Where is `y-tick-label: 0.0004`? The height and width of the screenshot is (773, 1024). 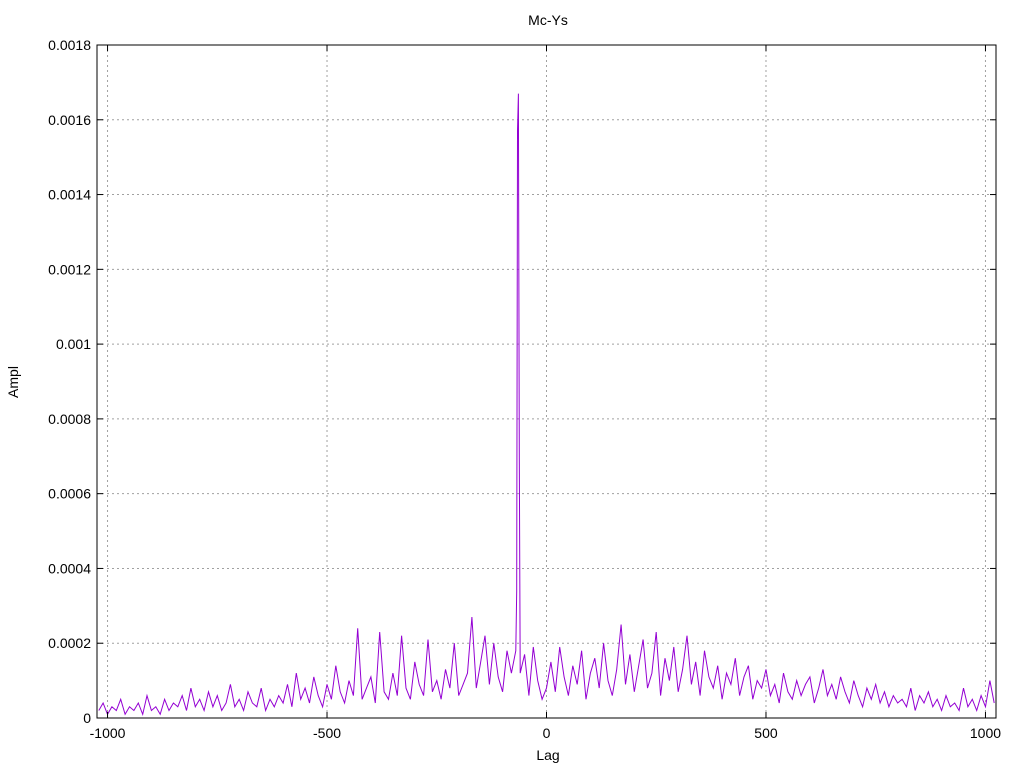 y-tick-label: 0.0004 is located at coordinates (69, 568).